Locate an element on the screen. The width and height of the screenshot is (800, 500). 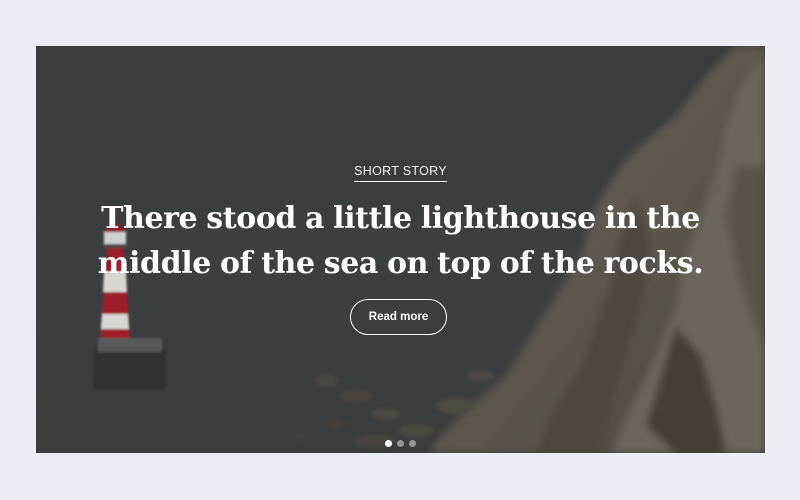
category-label: SHORT STORY is located at coordinates (400, 173).